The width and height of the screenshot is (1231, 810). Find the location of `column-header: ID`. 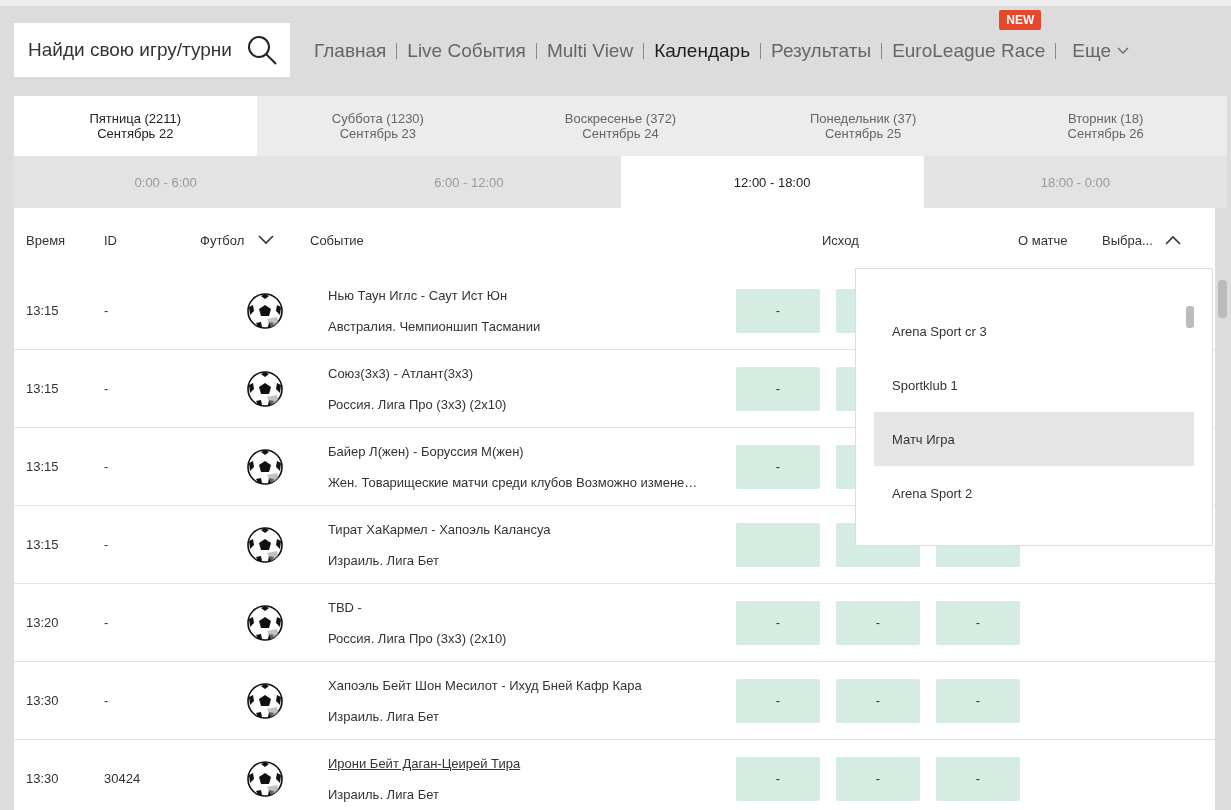

column-header: ID is located at coordinates (111, 240).